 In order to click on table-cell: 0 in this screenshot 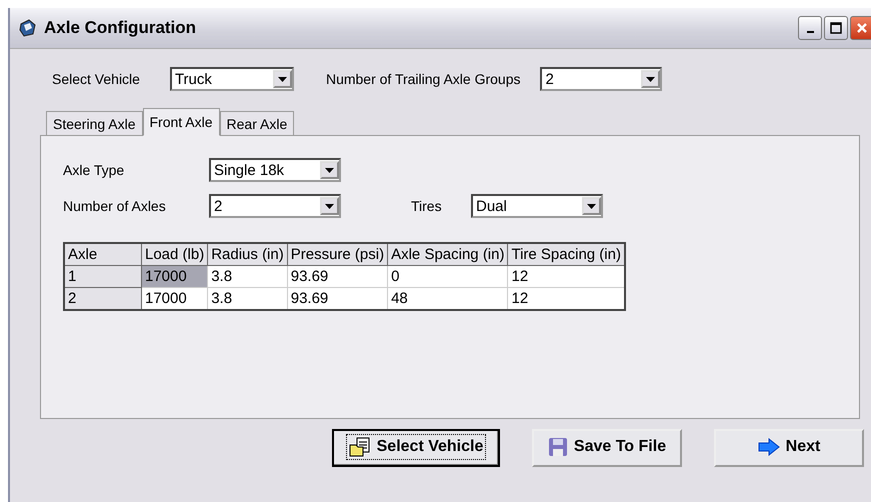, I will do `click(448, 277)`.